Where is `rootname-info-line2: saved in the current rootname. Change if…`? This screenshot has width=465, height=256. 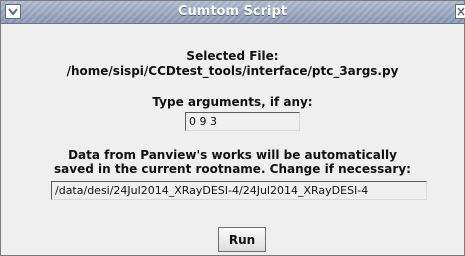 rootname-info-line2: saved in the current rootname. Change if… is located at coordinates (232, 169).